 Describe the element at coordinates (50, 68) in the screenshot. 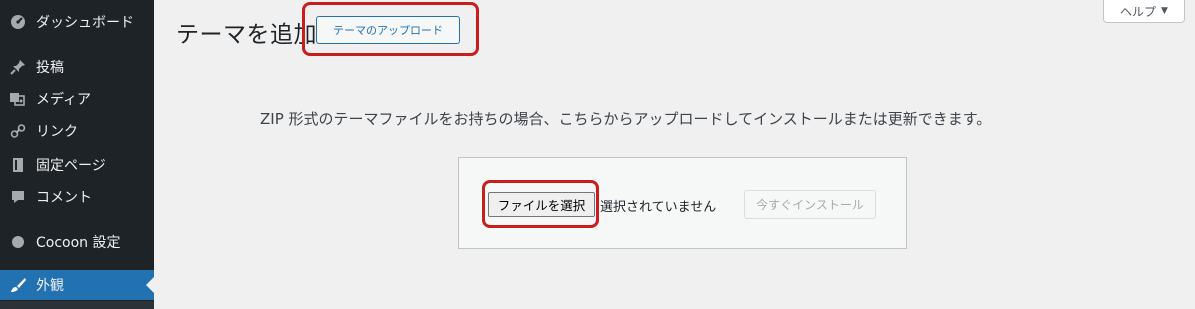

I see `sidebar-item-label: 投稿` at that location.